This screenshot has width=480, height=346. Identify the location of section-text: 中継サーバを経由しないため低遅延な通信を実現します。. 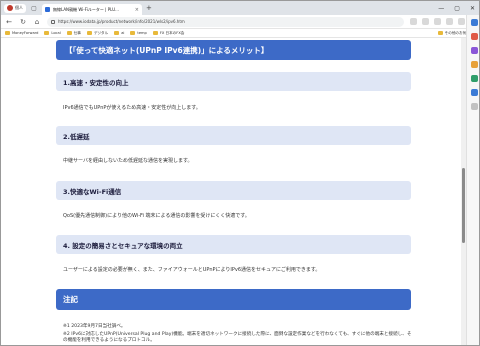
(128, 161).